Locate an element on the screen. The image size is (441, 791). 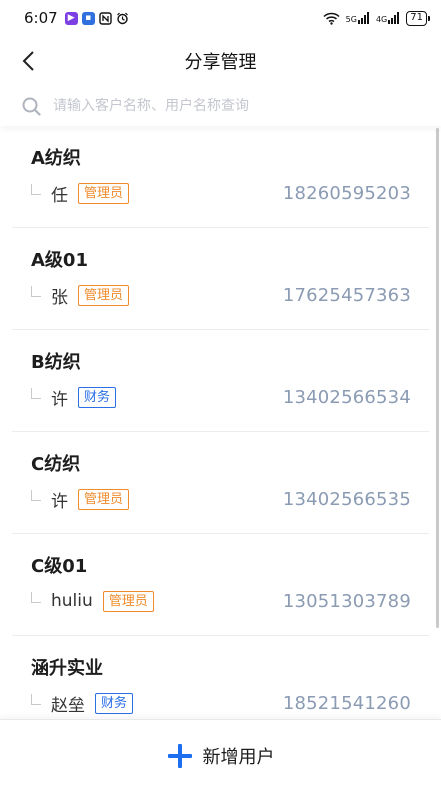
page-title: 分享管理 is located at coordinates (220, 62).